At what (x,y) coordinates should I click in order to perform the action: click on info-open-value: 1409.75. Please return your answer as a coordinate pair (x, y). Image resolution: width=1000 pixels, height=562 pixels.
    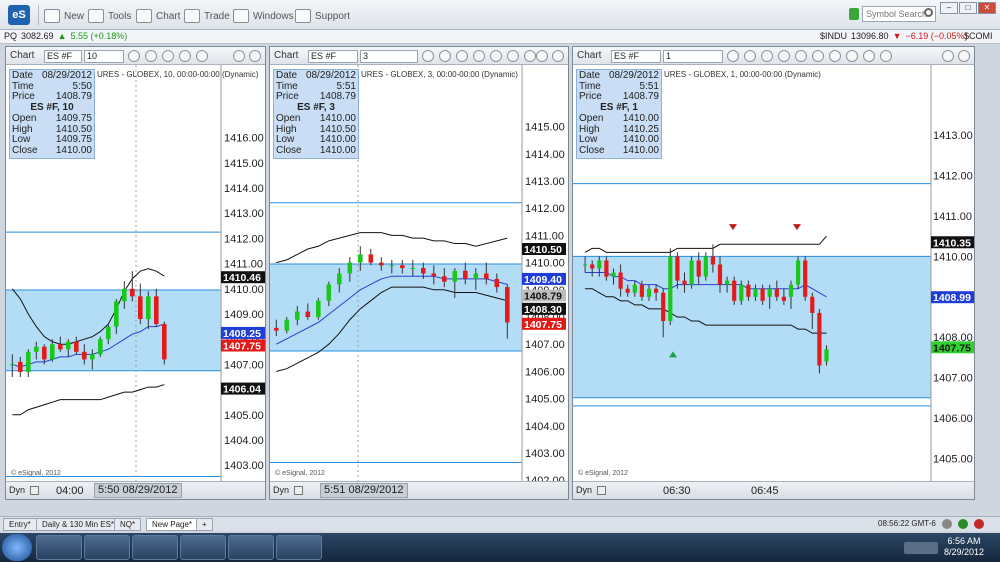
    Looking at the image, I should click on (73, 118).